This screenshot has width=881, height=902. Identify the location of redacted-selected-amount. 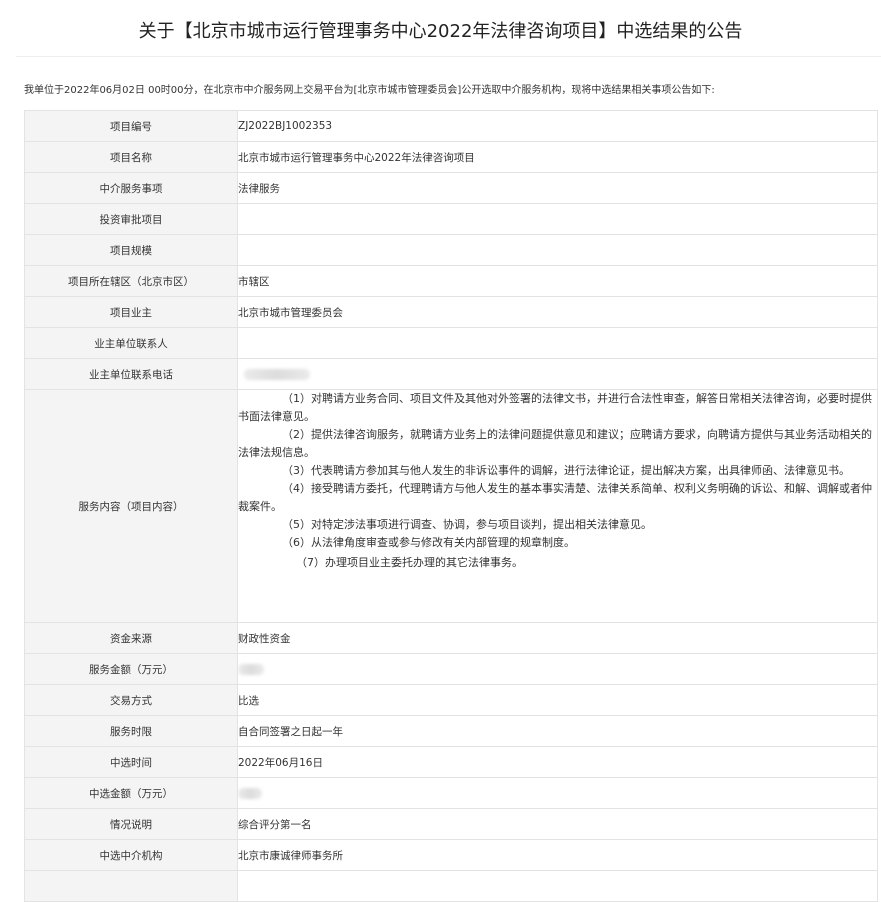
(250, 793).